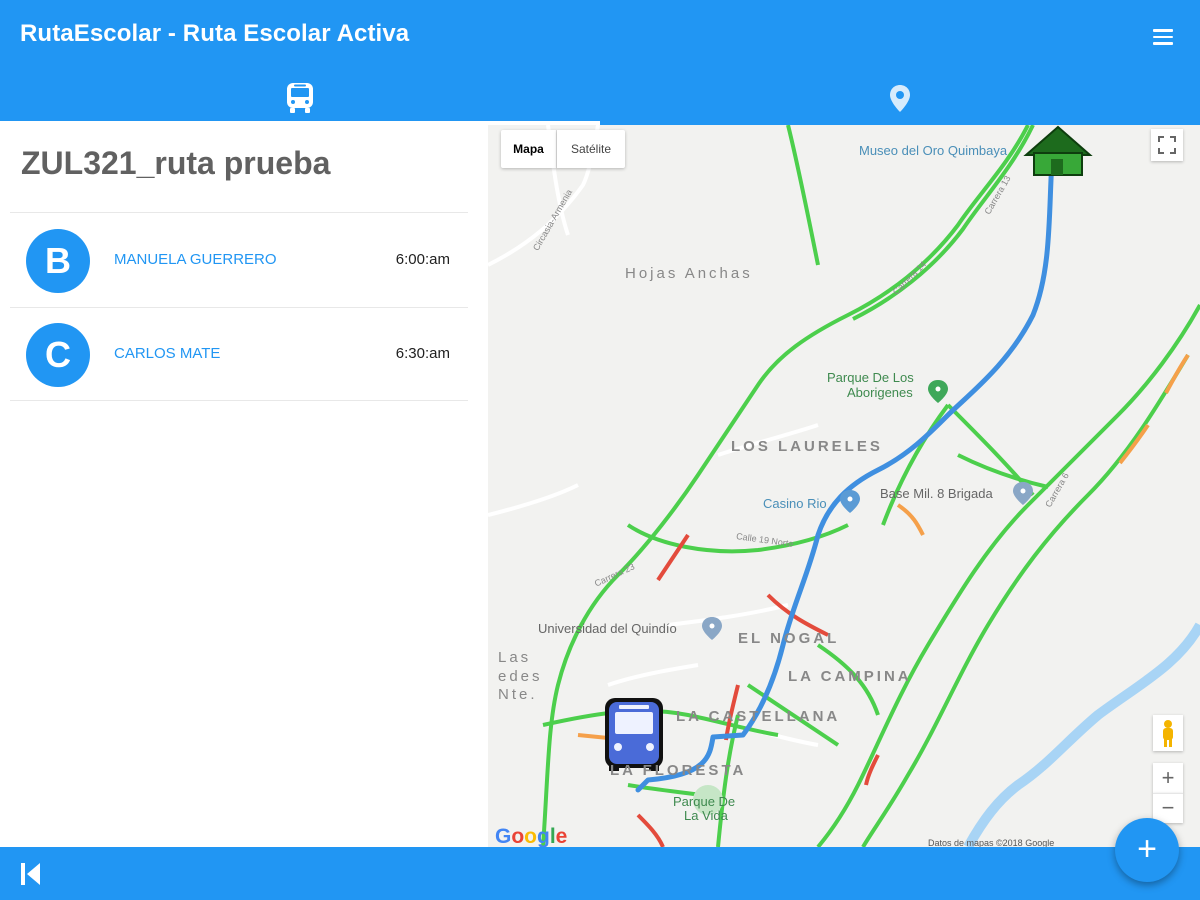 The height and width of the screenshot is (900, 1200). Describe the element at coordinates (991, 842) in the screenshot. I see `map-attribution: Datos de mapas ©2018 Google` at that location.